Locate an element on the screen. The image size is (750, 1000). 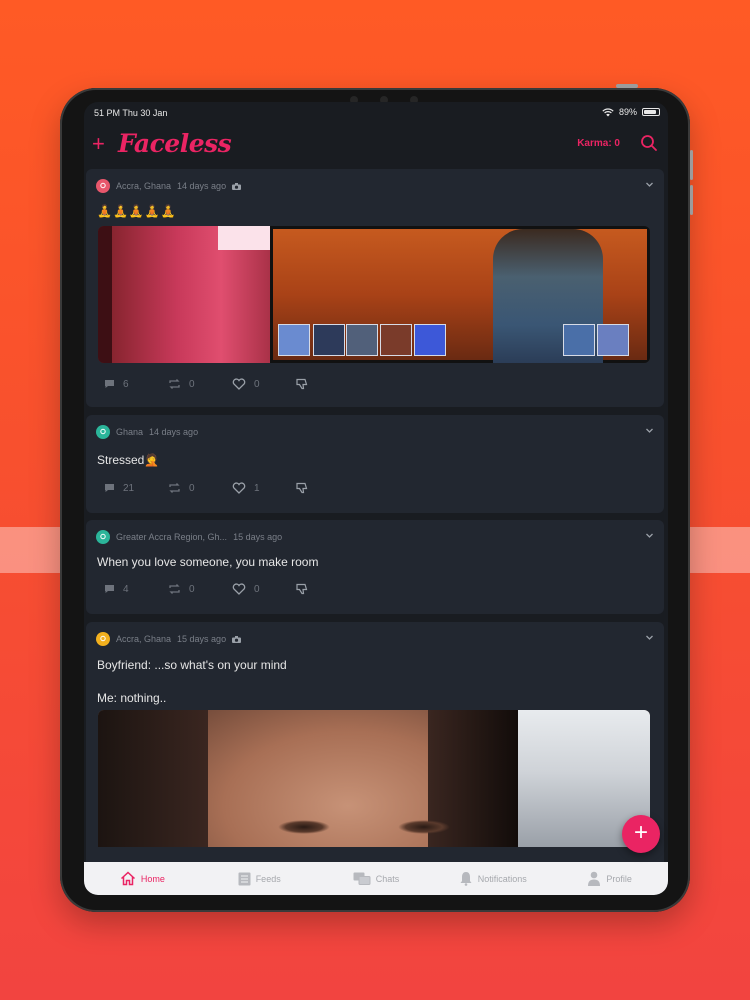
tab-label: Home is located at coordinates (152, 878).